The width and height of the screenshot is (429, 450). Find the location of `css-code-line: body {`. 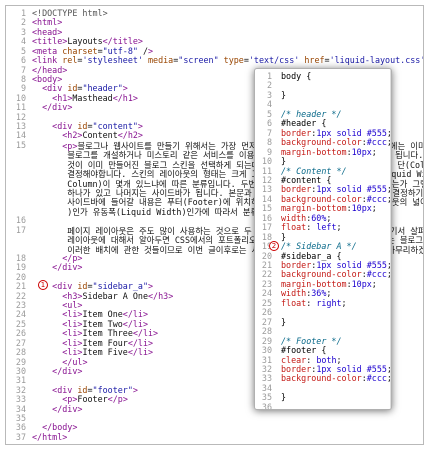

css-code-line: body { is located at coordinates (296, 76).